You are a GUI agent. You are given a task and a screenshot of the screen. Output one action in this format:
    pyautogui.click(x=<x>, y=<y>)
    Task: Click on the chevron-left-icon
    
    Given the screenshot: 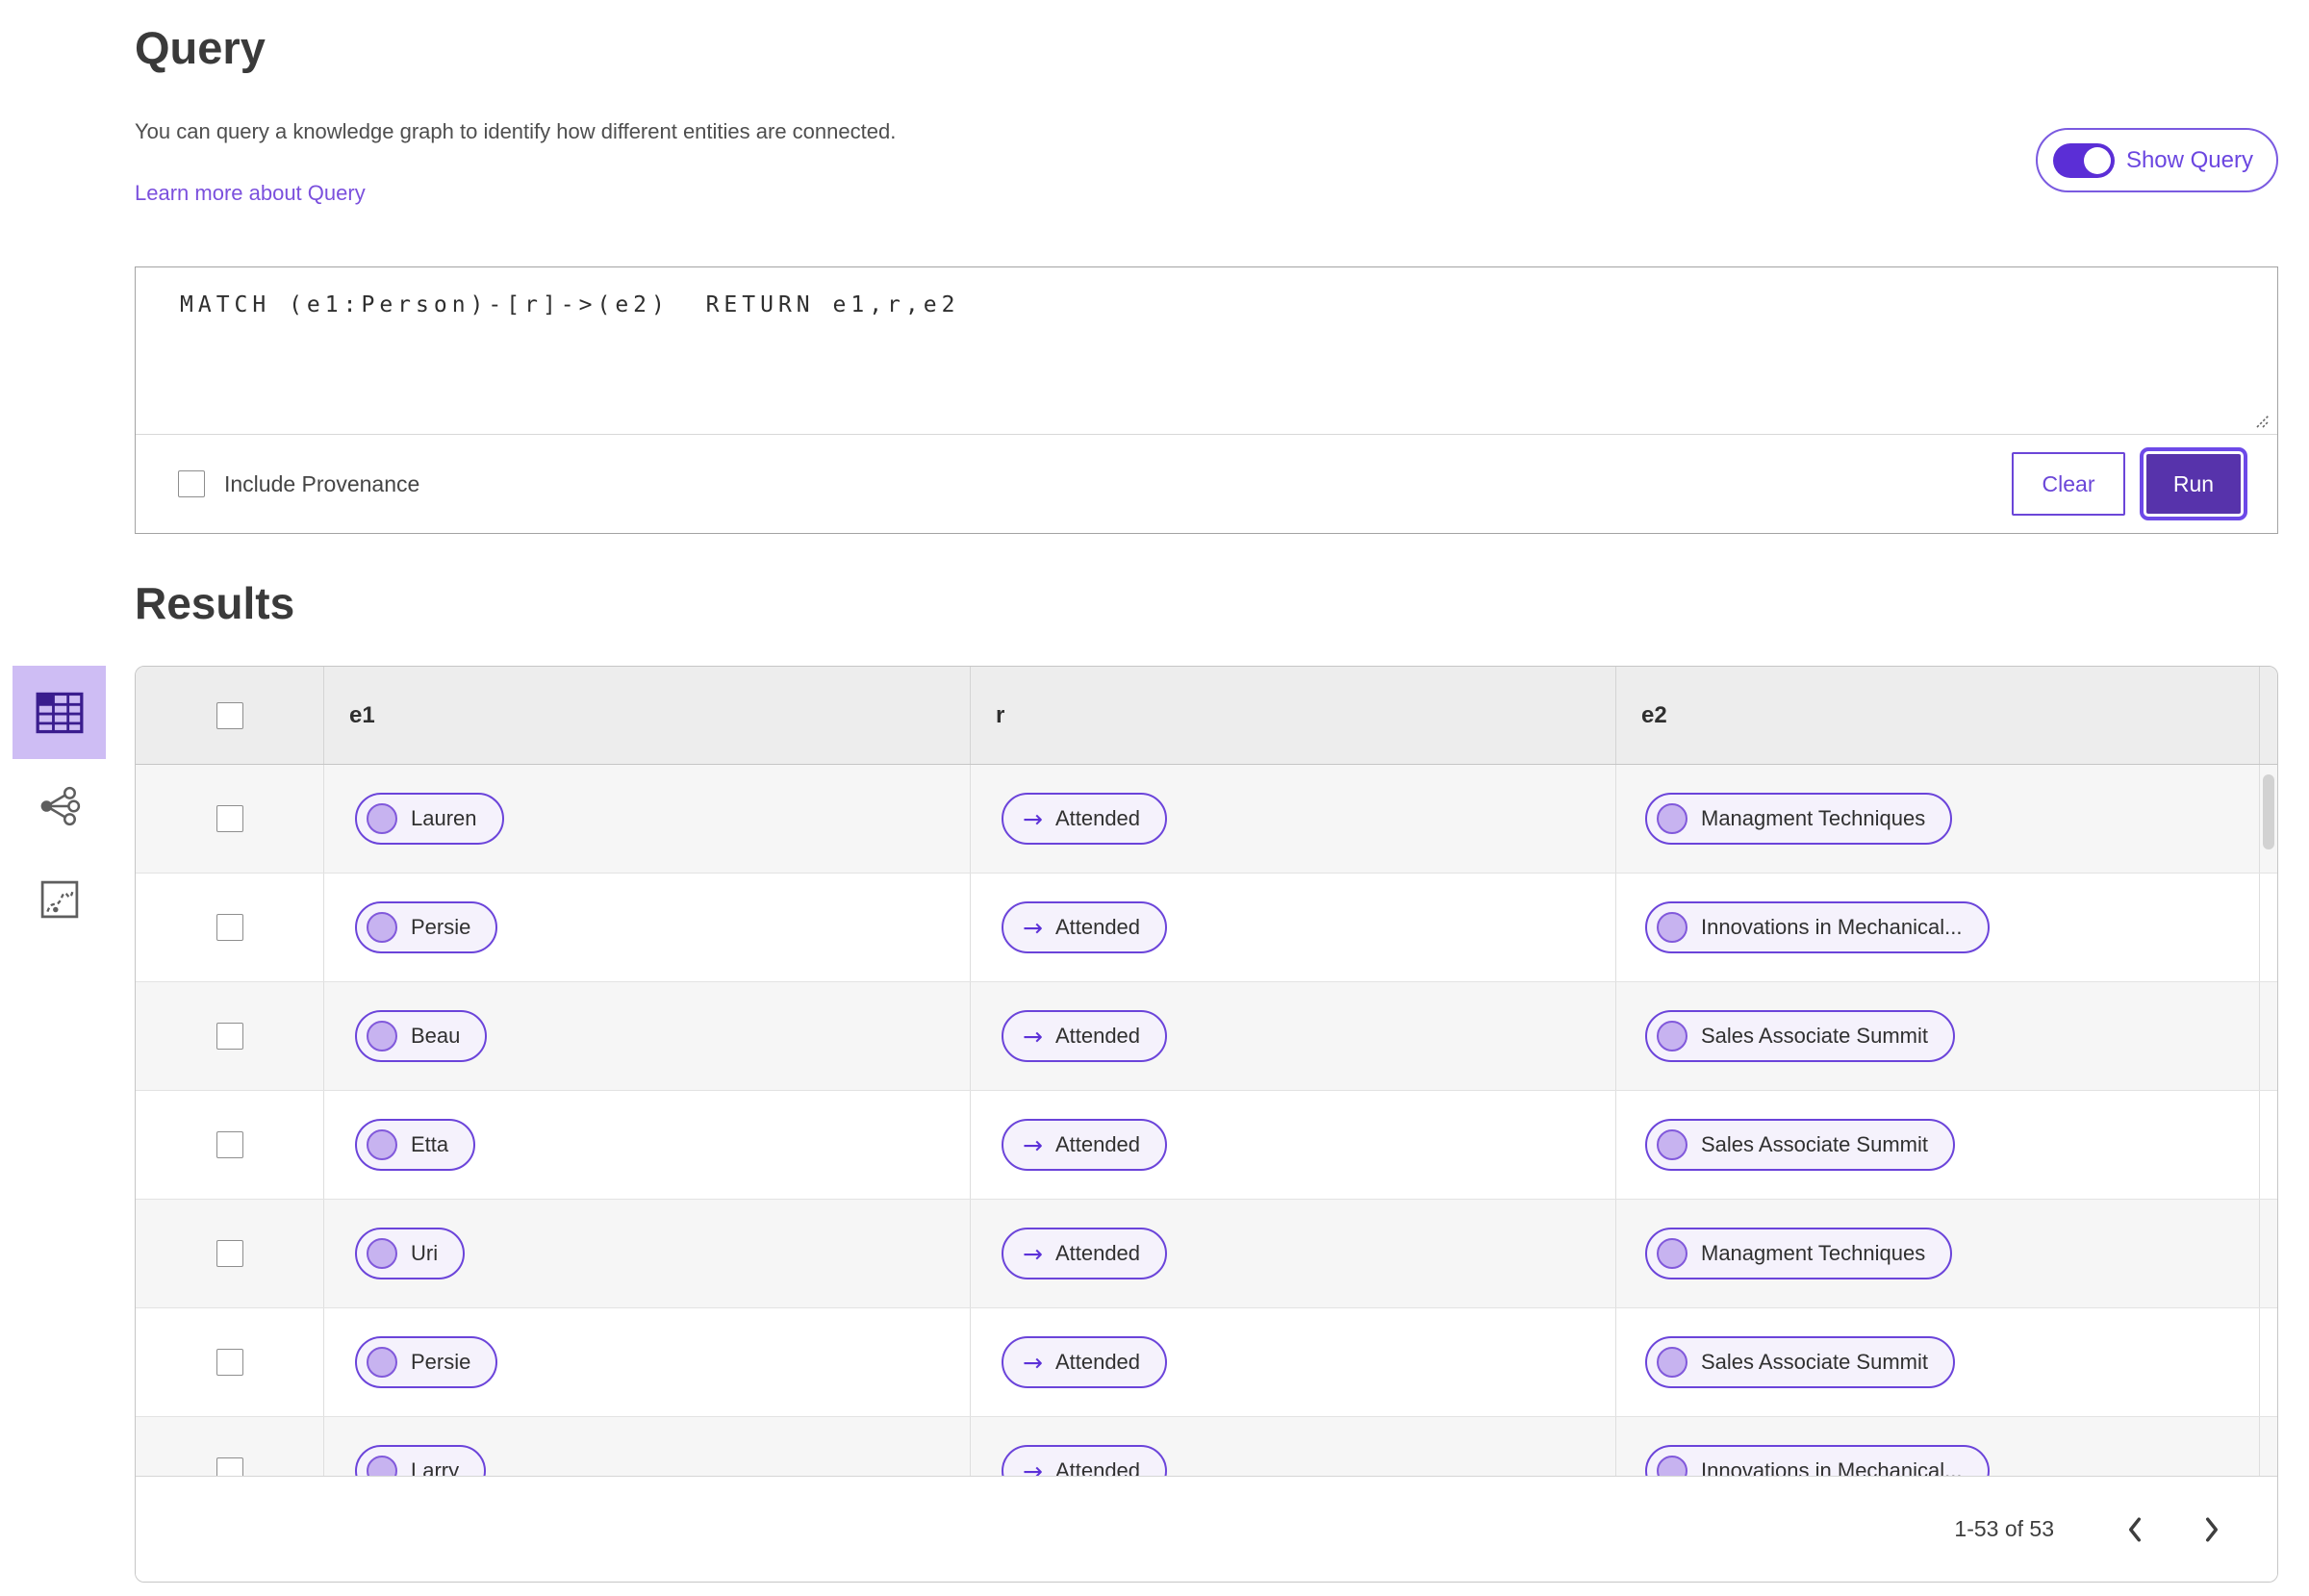 What is the action you would take?
    pyautogui.click(x=2135, y=1529)
    